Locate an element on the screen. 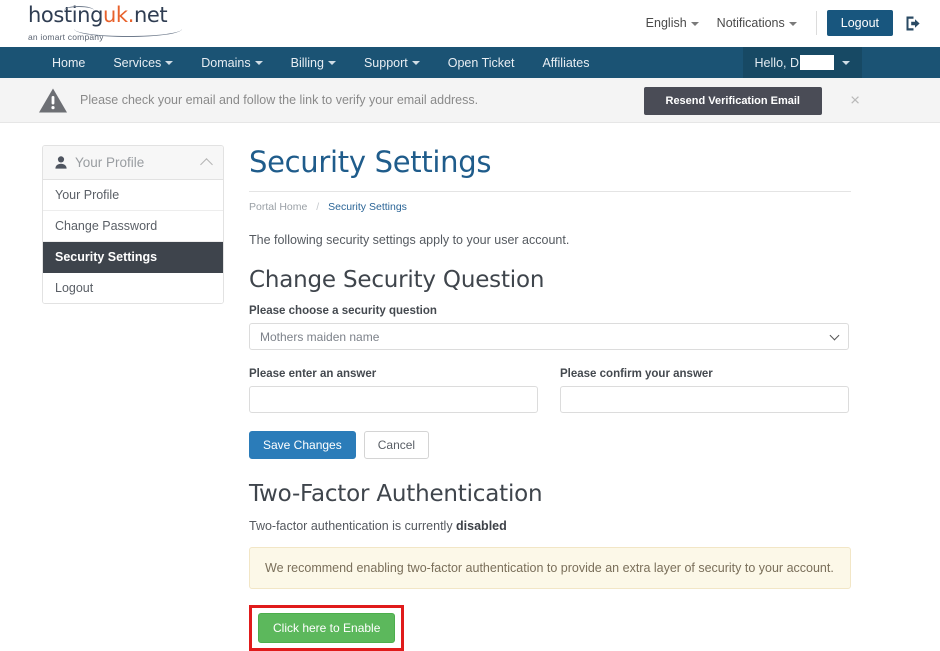 The width and height of the screenshot is (940, 651). nav-label: Open Ticket is located at coordinates (481, 62).